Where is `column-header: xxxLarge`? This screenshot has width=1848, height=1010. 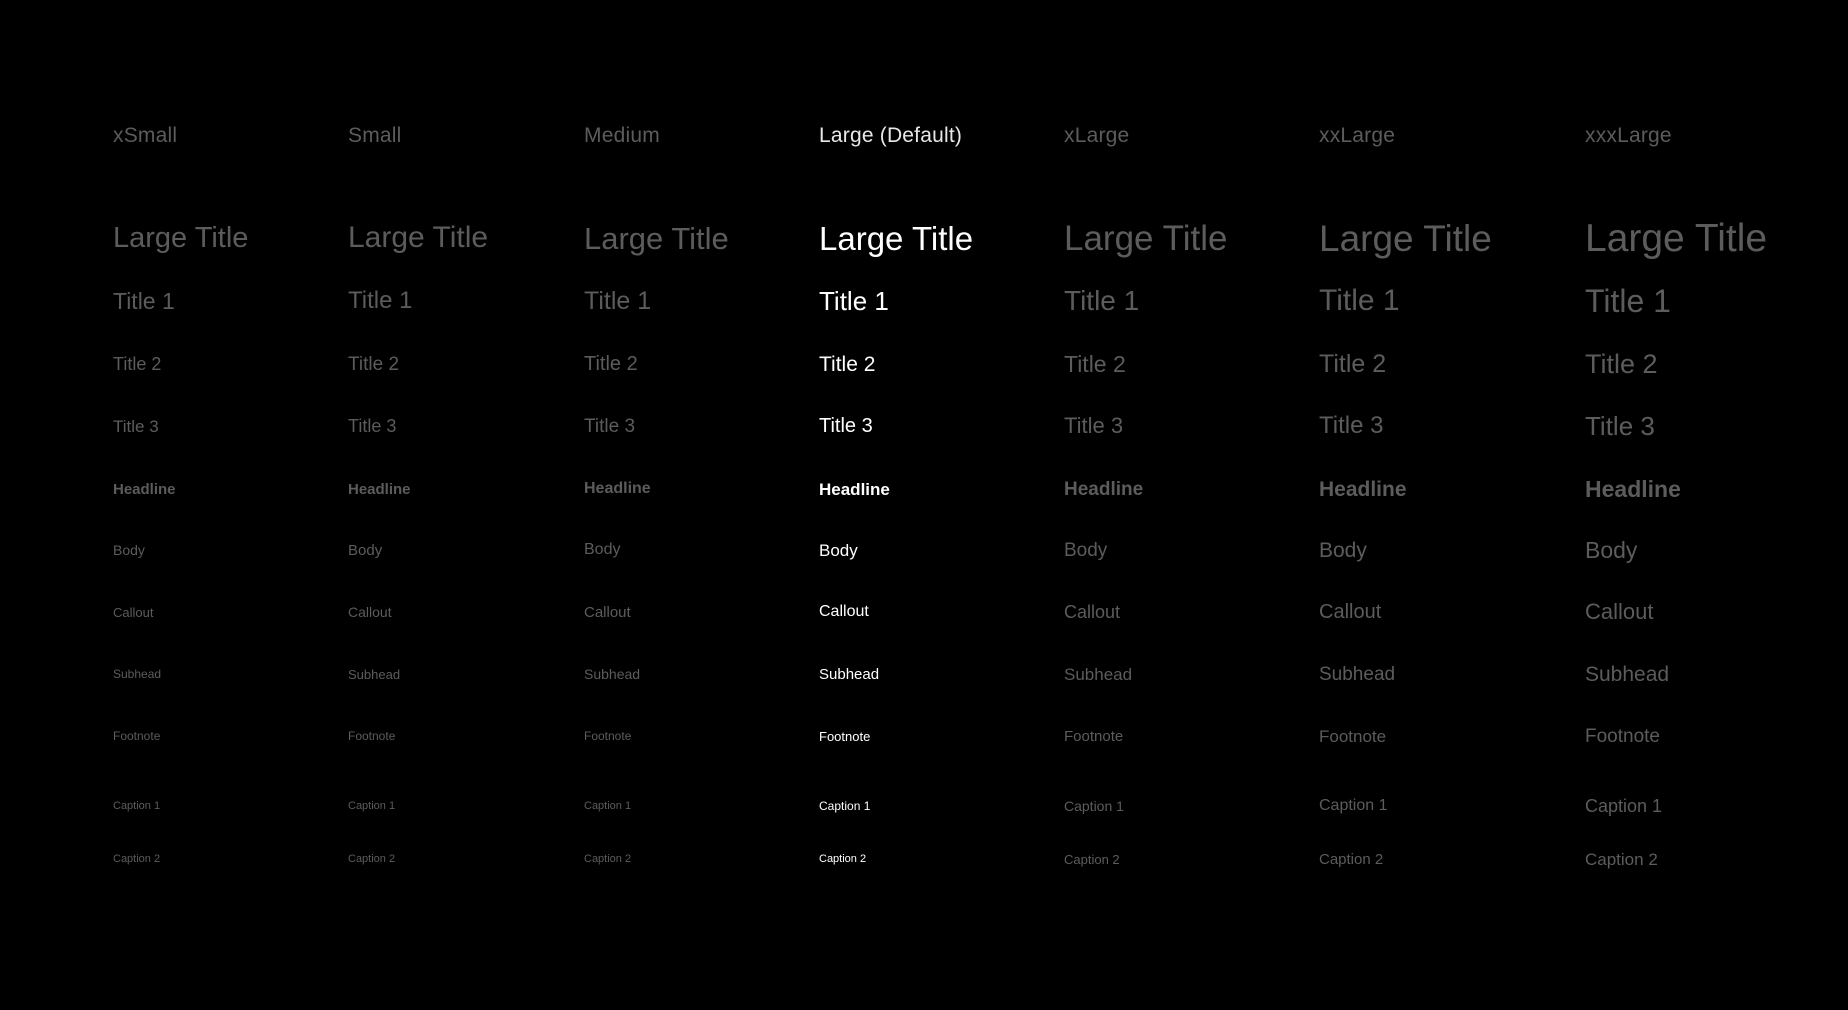
column-header: xxxLarge is located at coordinates (1628, 135).